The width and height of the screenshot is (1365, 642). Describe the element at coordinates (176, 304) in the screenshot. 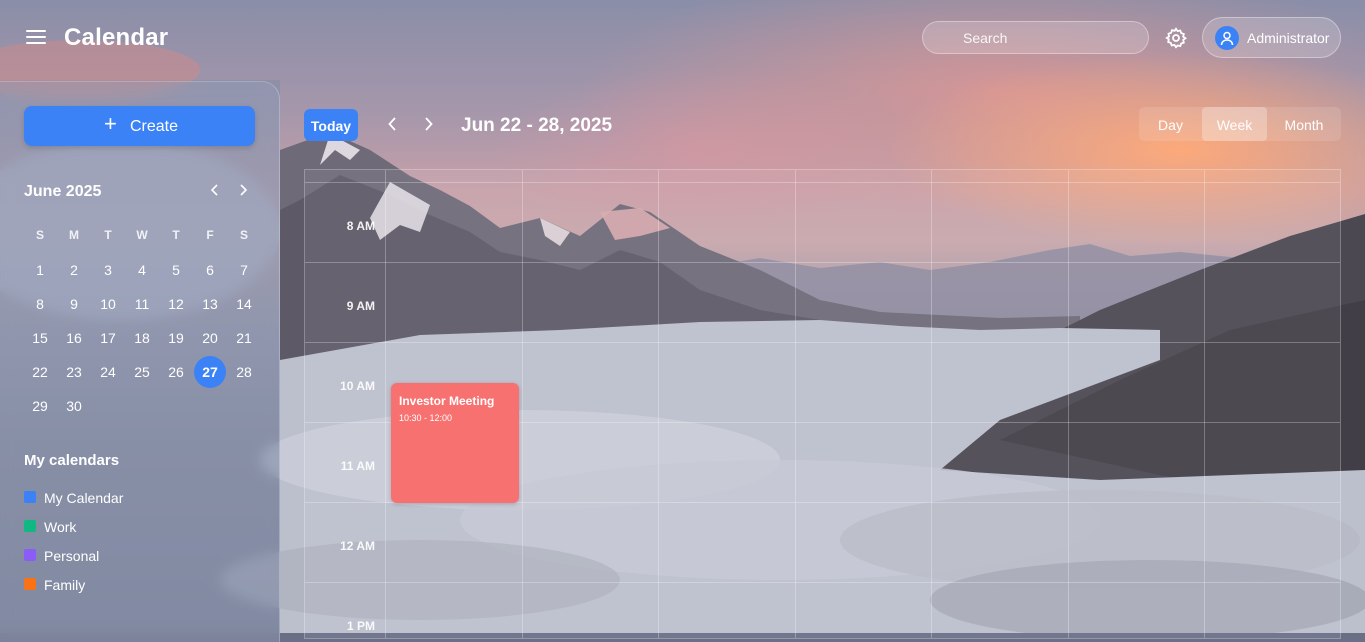

I see `day-cell: 12` at that location.